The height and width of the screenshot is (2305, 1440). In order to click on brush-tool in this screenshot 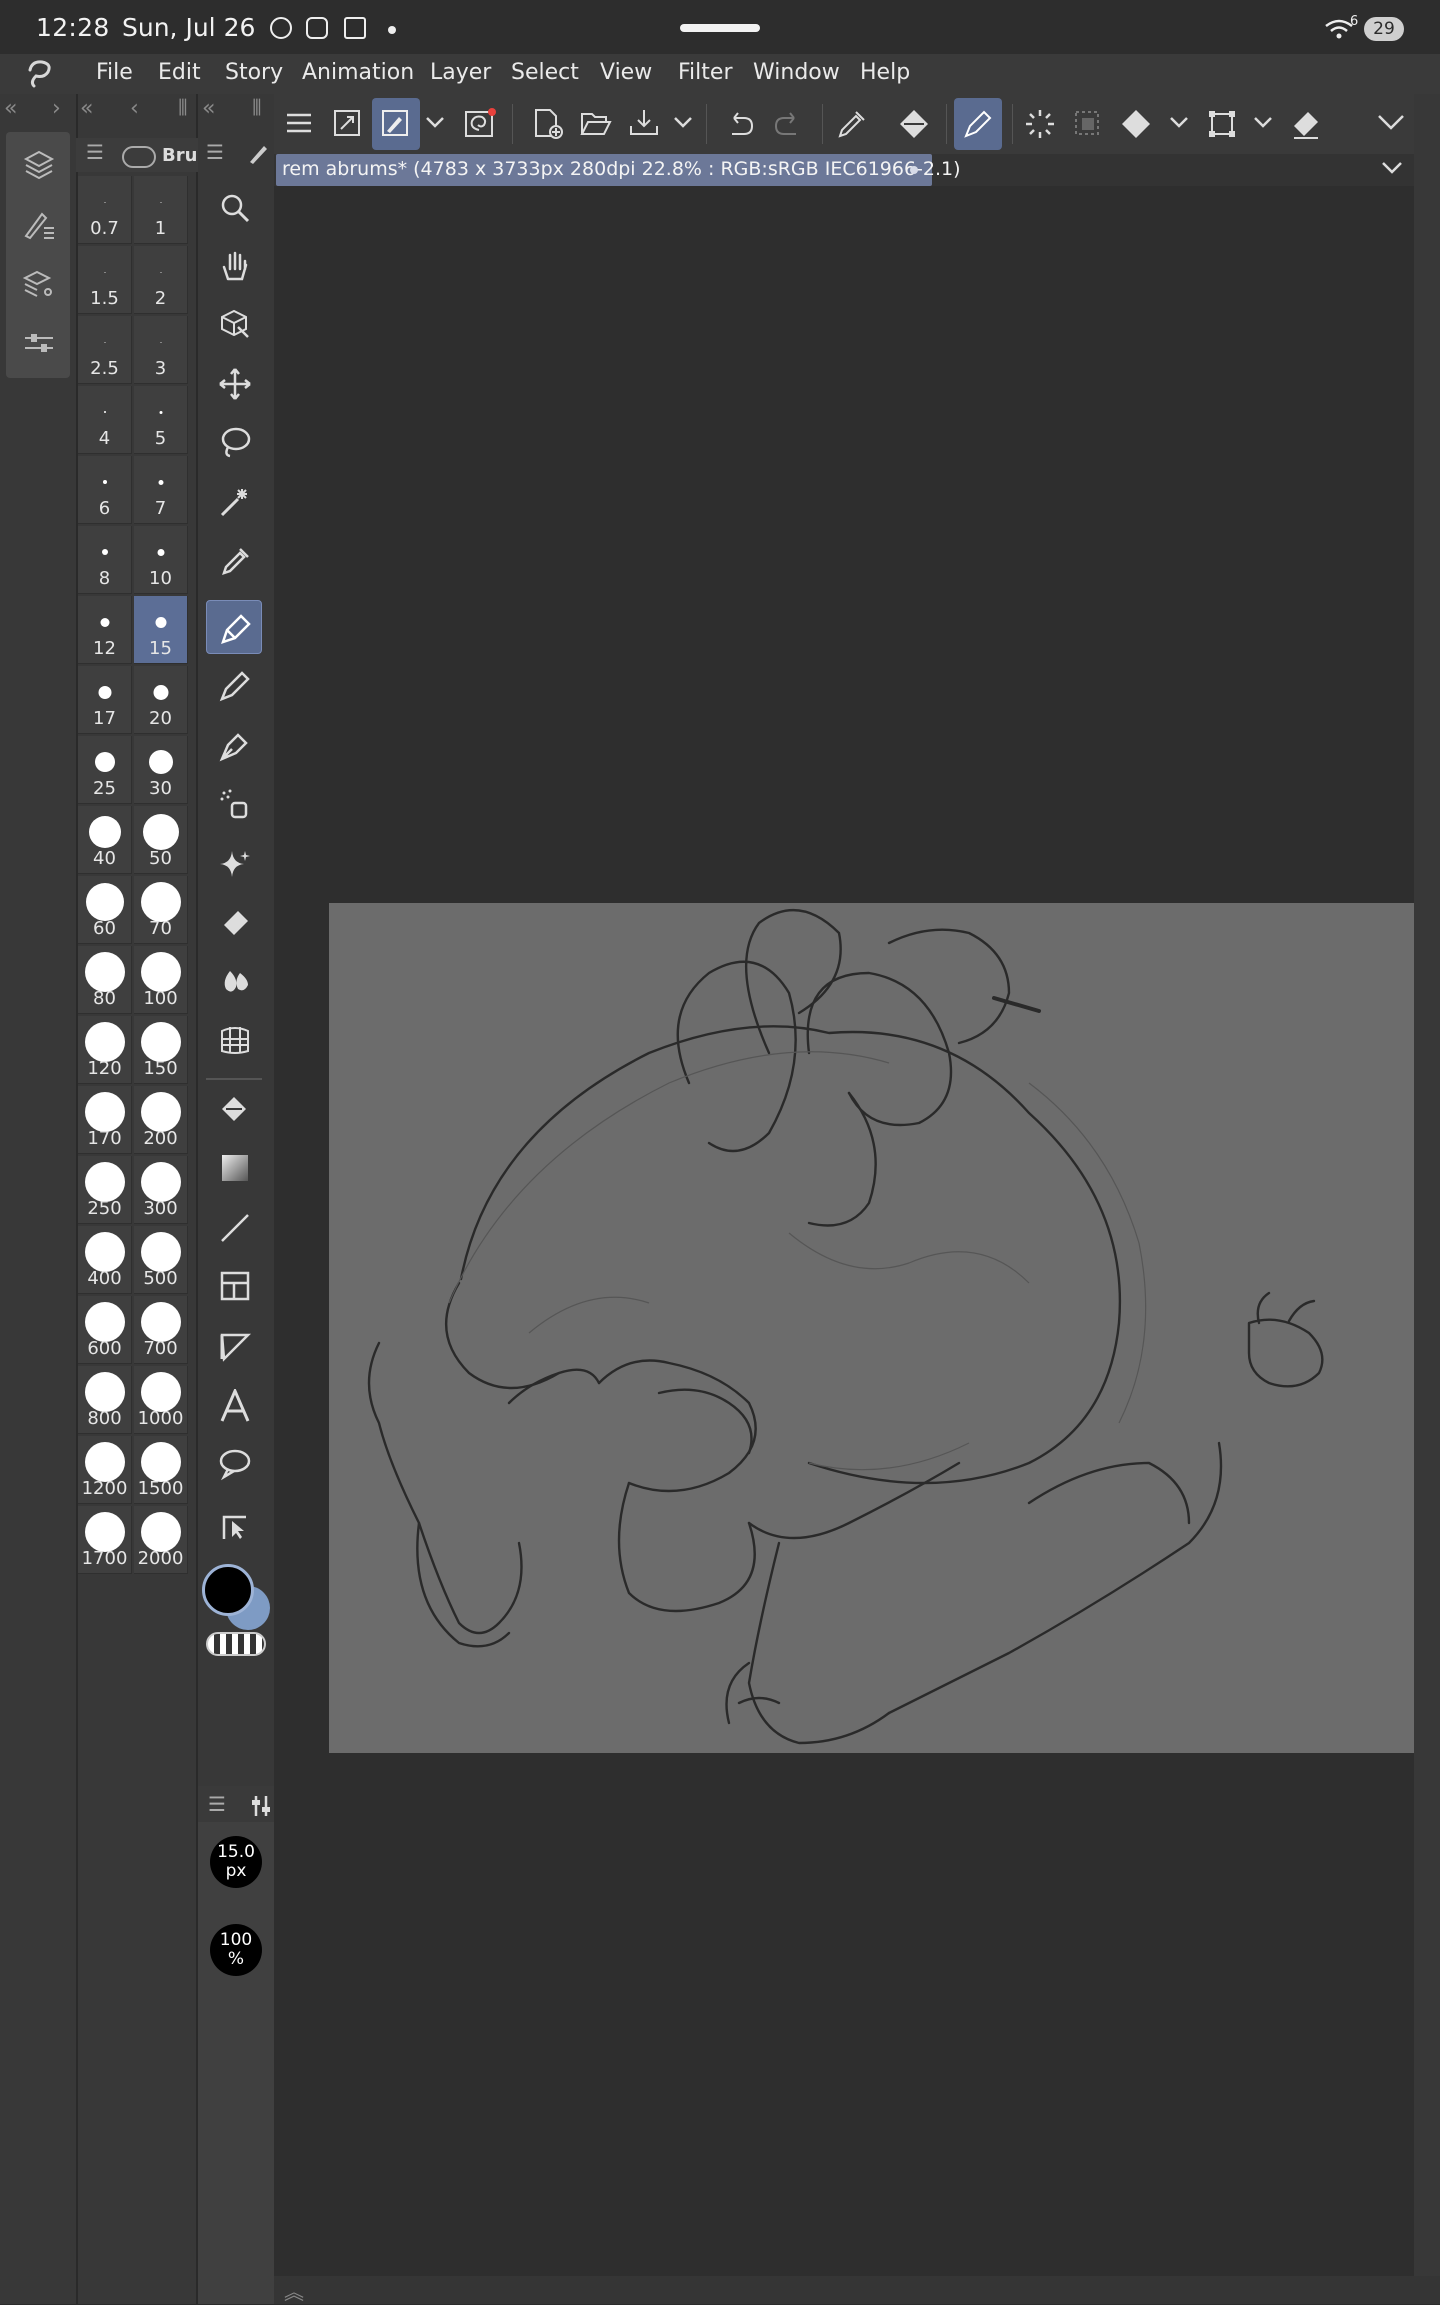, I will do `click(234, 745)`.